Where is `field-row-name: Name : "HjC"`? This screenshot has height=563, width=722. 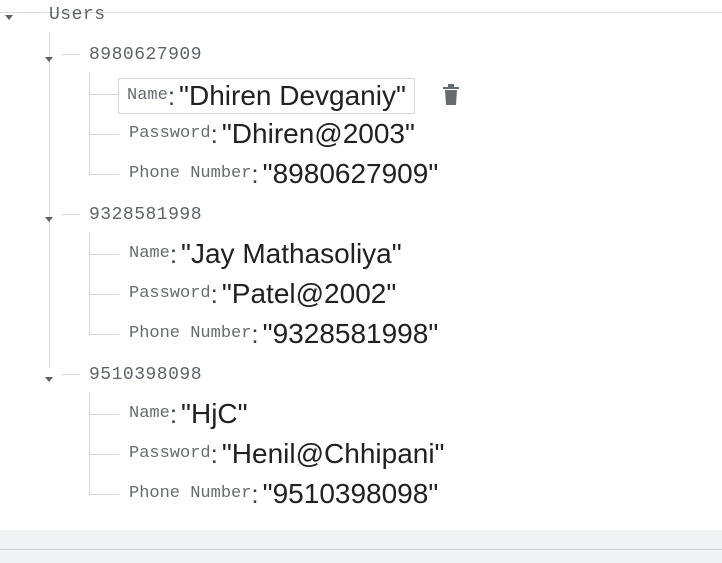 field-row-name: Name : "HjC" is located at coordinates (188, 414).